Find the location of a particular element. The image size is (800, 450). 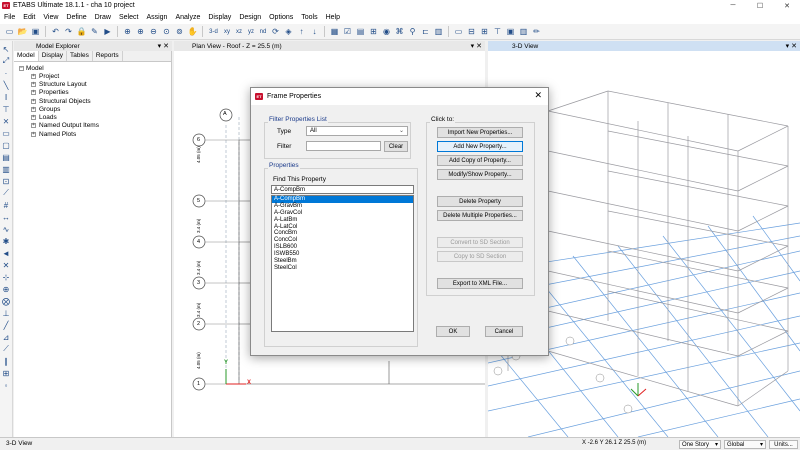

show-loads-icon: ◉ is located at coordinates (386, 31).